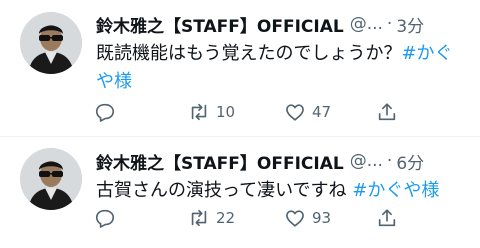  I want to click on retweet-button: 10, so click(211, 112).